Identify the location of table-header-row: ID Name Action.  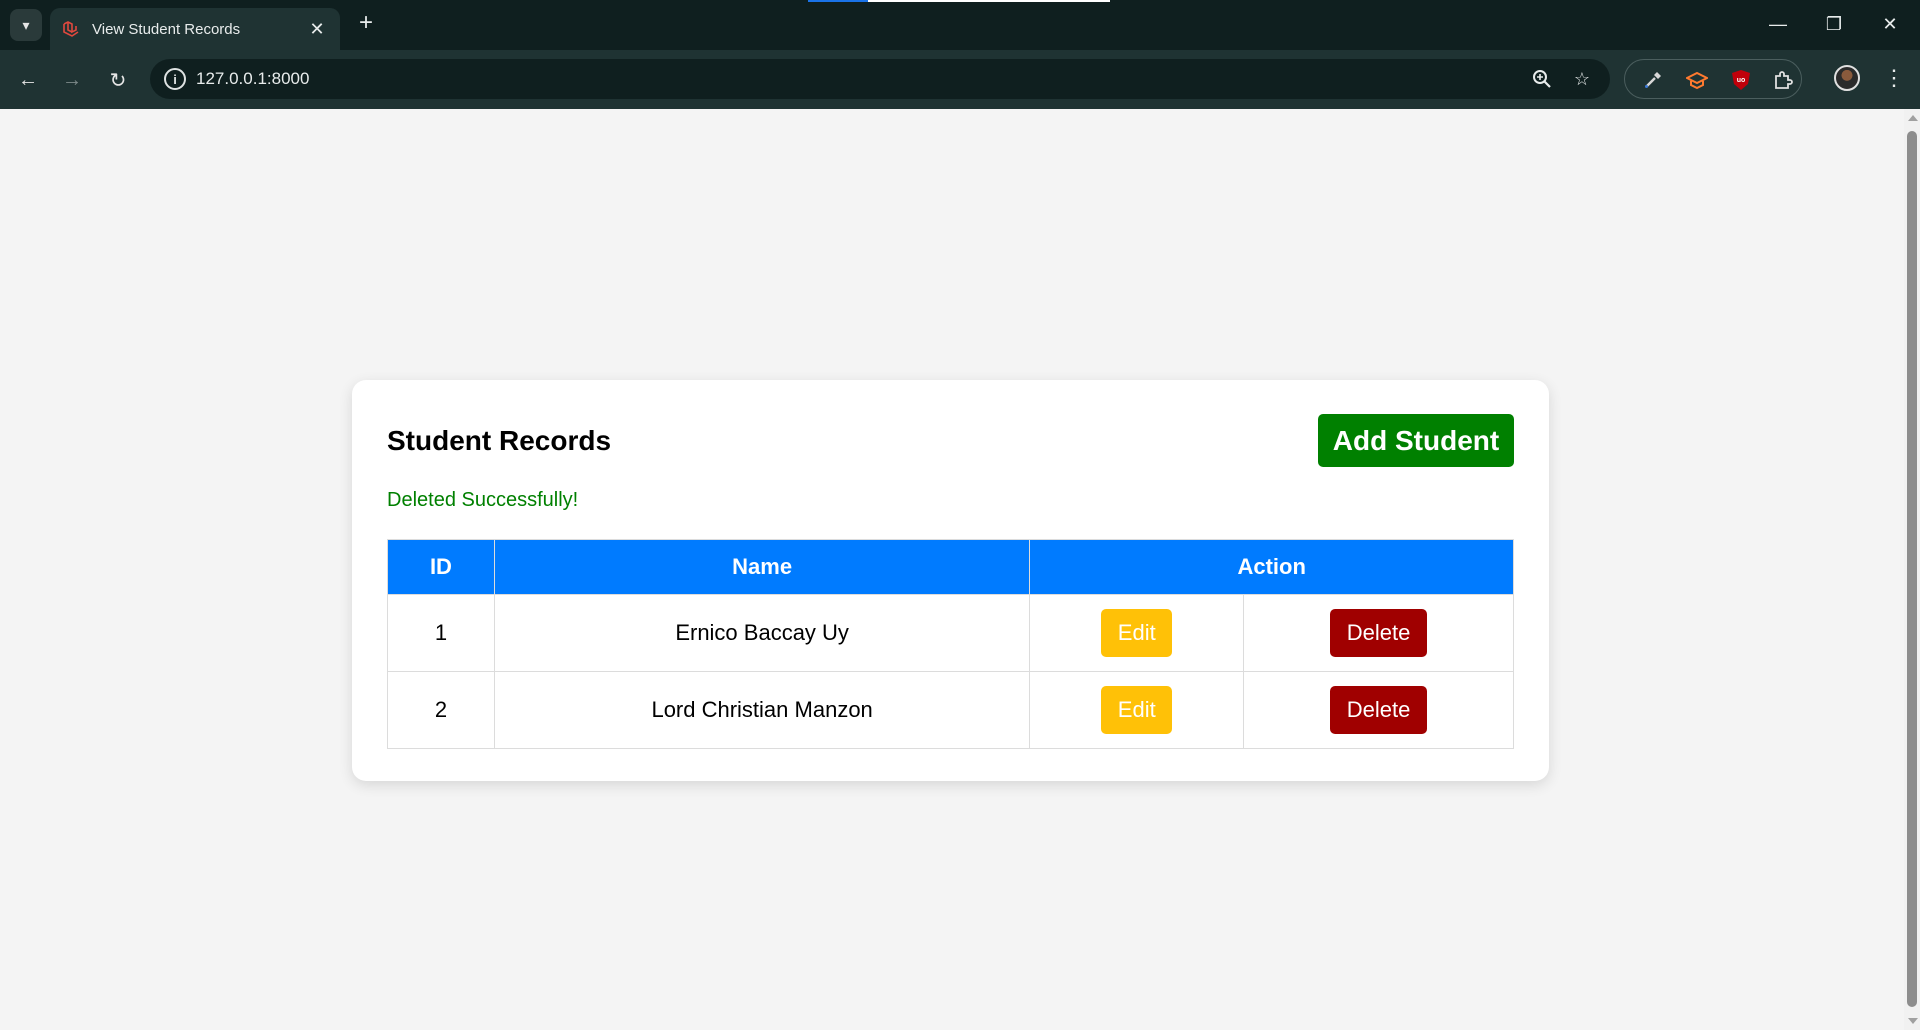
(950, 567).